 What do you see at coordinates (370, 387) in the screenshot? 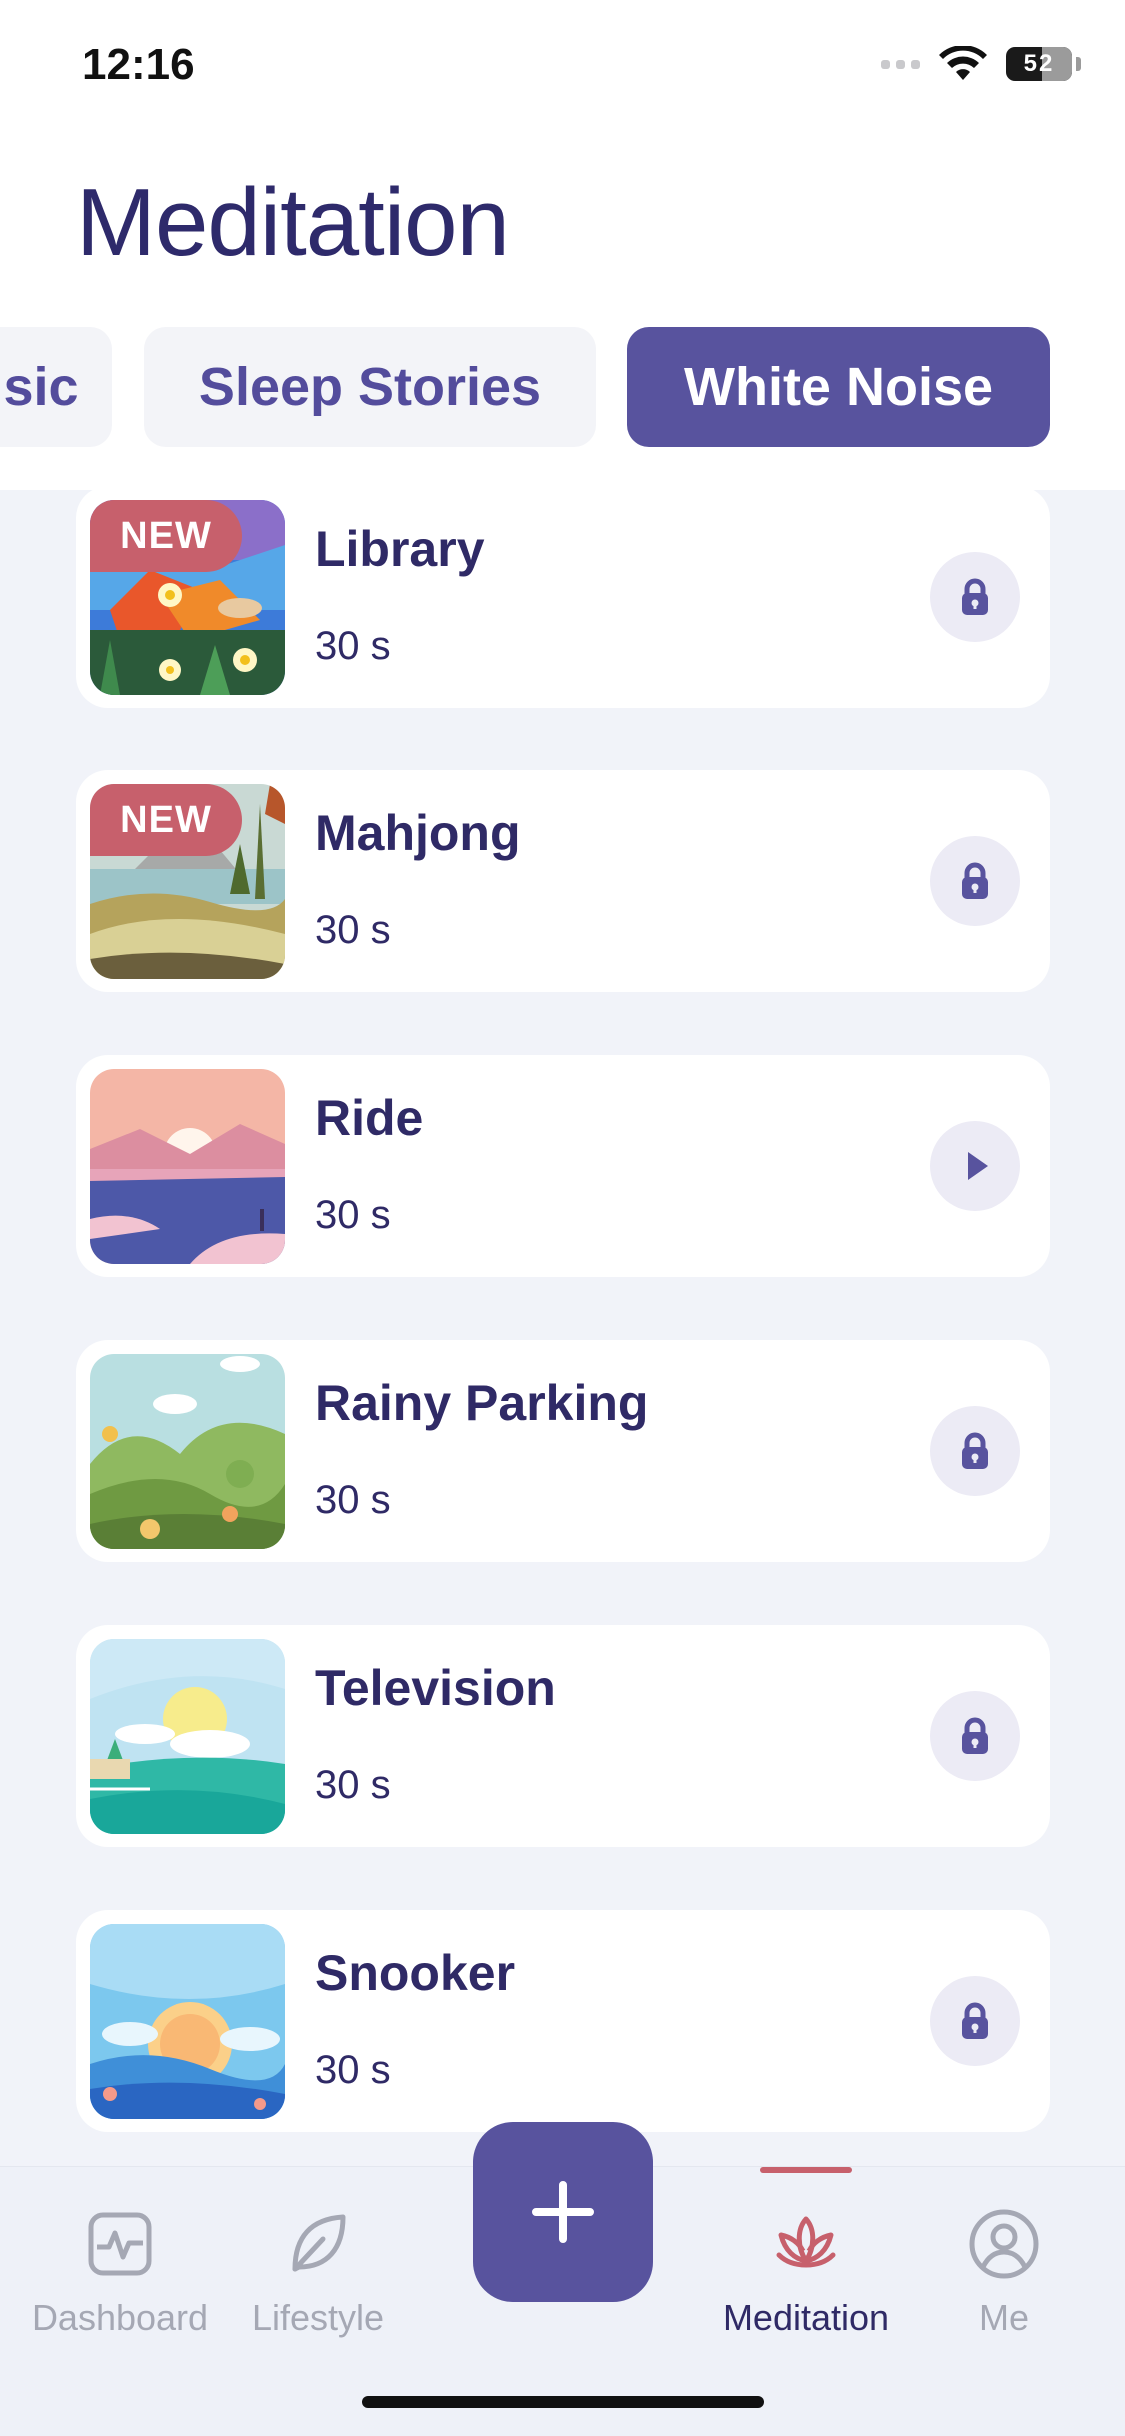
I see `chip-sleep-stories: Sleep Stories` at bounding box center [370, 387].